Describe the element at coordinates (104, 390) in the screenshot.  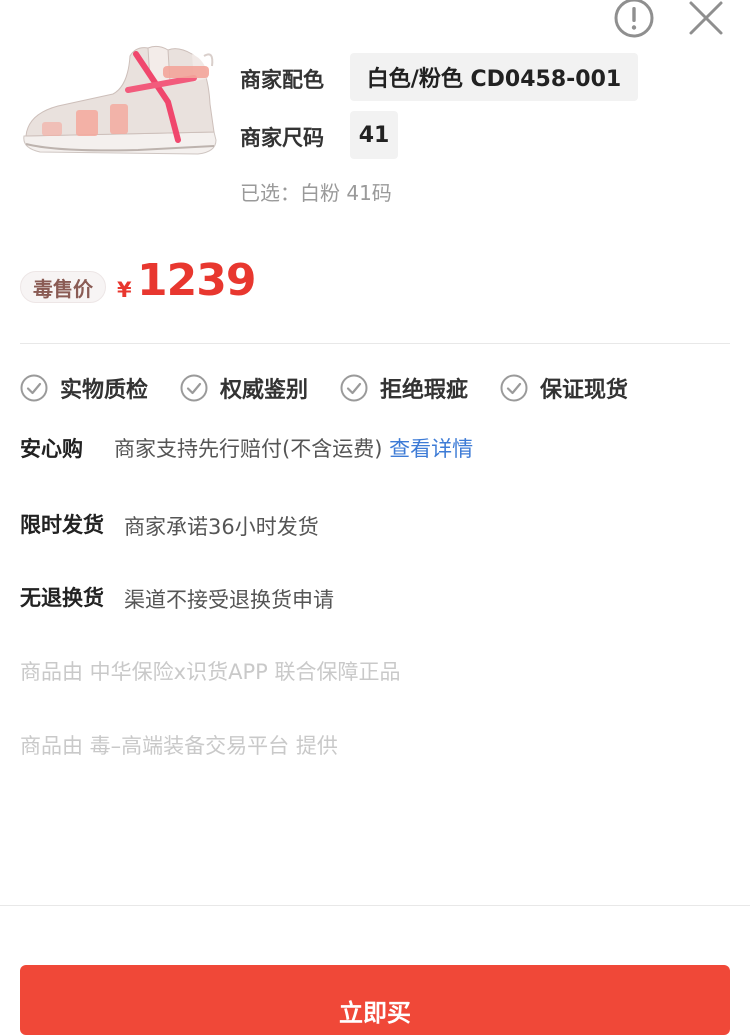
I see `guarantee-label: 实物质检` at that location.